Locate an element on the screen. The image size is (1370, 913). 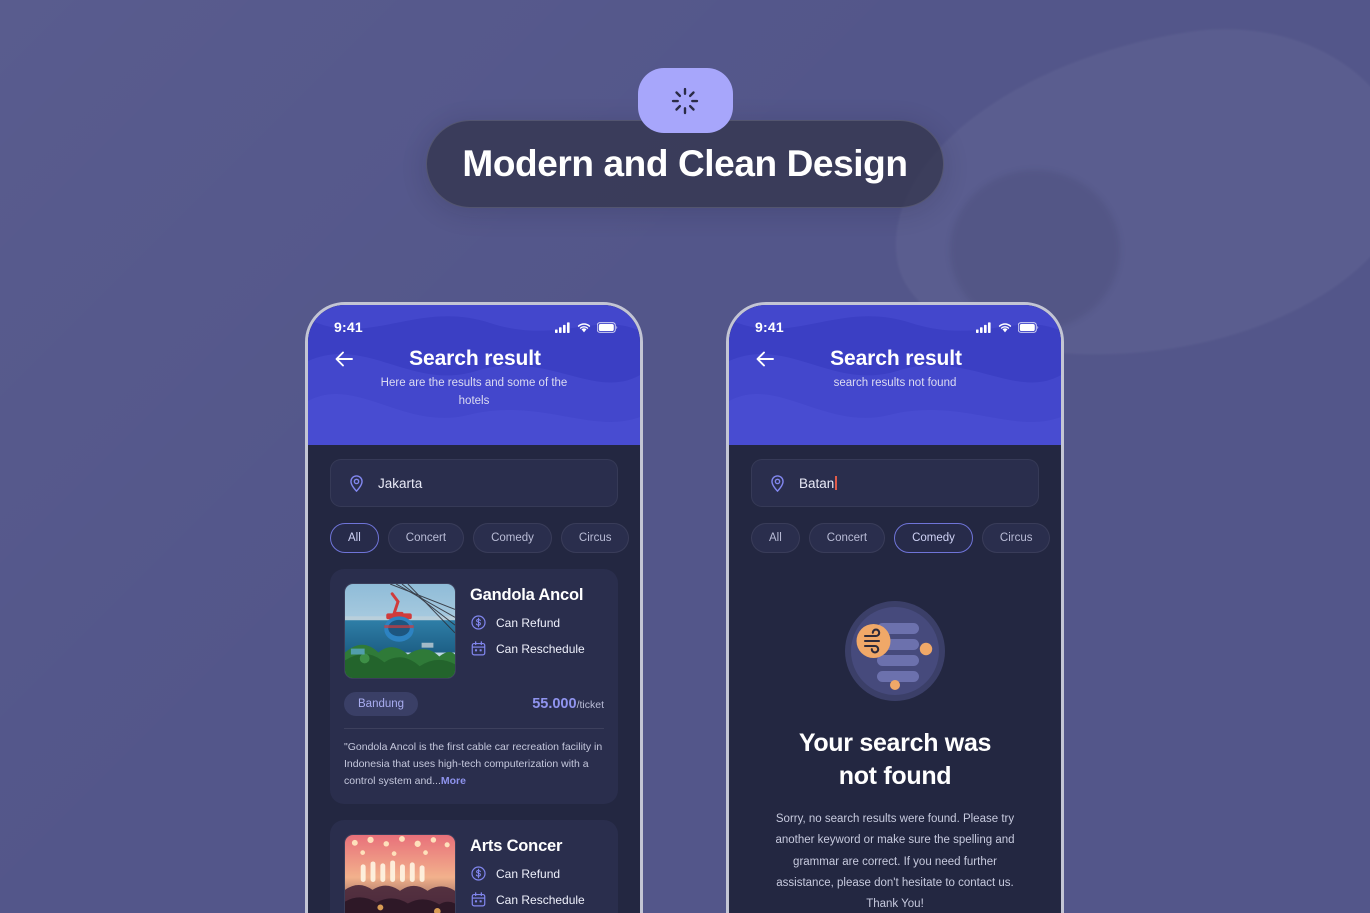
loading-spinner-icon is located at coordinates (685, 100).